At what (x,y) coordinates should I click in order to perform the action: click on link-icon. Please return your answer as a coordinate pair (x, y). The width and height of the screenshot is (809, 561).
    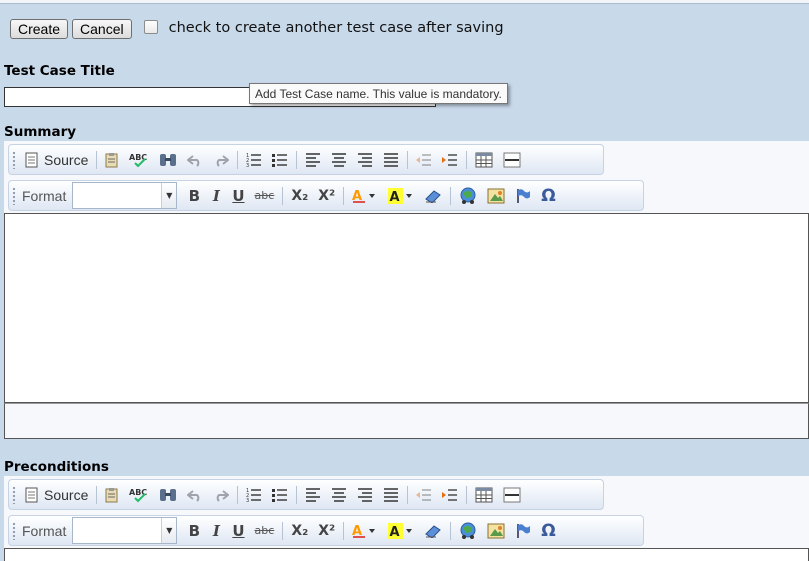
    Looking at the image, I should click on (468, 530).